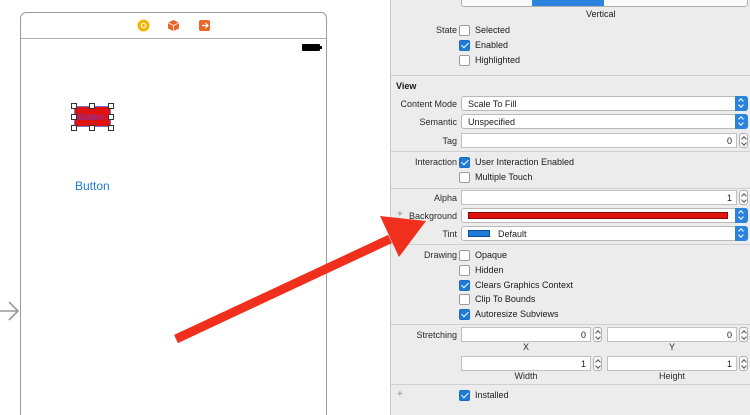  What do you see at coordinates (568, 3) in the screenshot?
I see `axis-segment-selected` at bounding box center [568, 3].